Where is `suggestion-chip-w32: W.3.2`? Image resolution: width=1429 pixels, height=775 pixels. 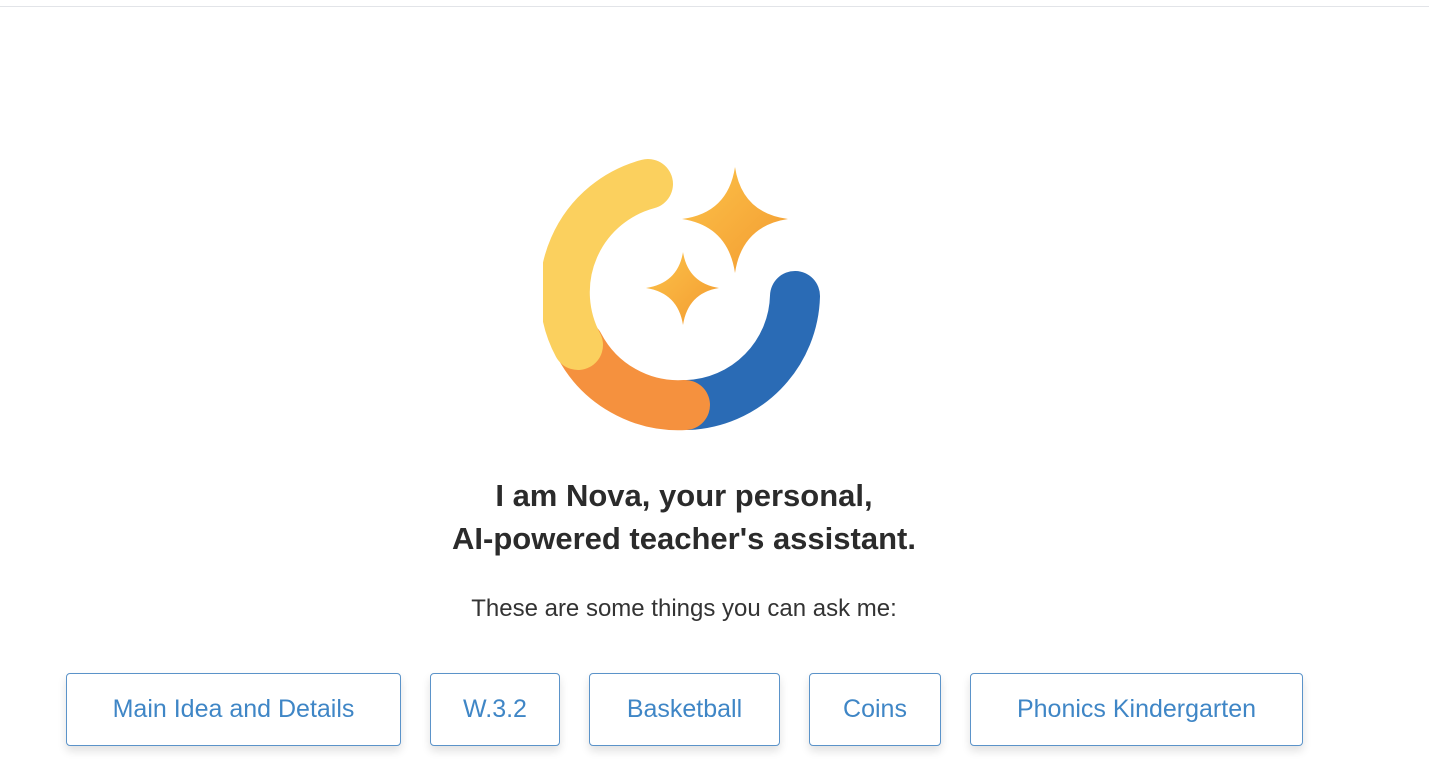 suggestion-chip-w32: W.3.2 is located at coordinates (495, 709).